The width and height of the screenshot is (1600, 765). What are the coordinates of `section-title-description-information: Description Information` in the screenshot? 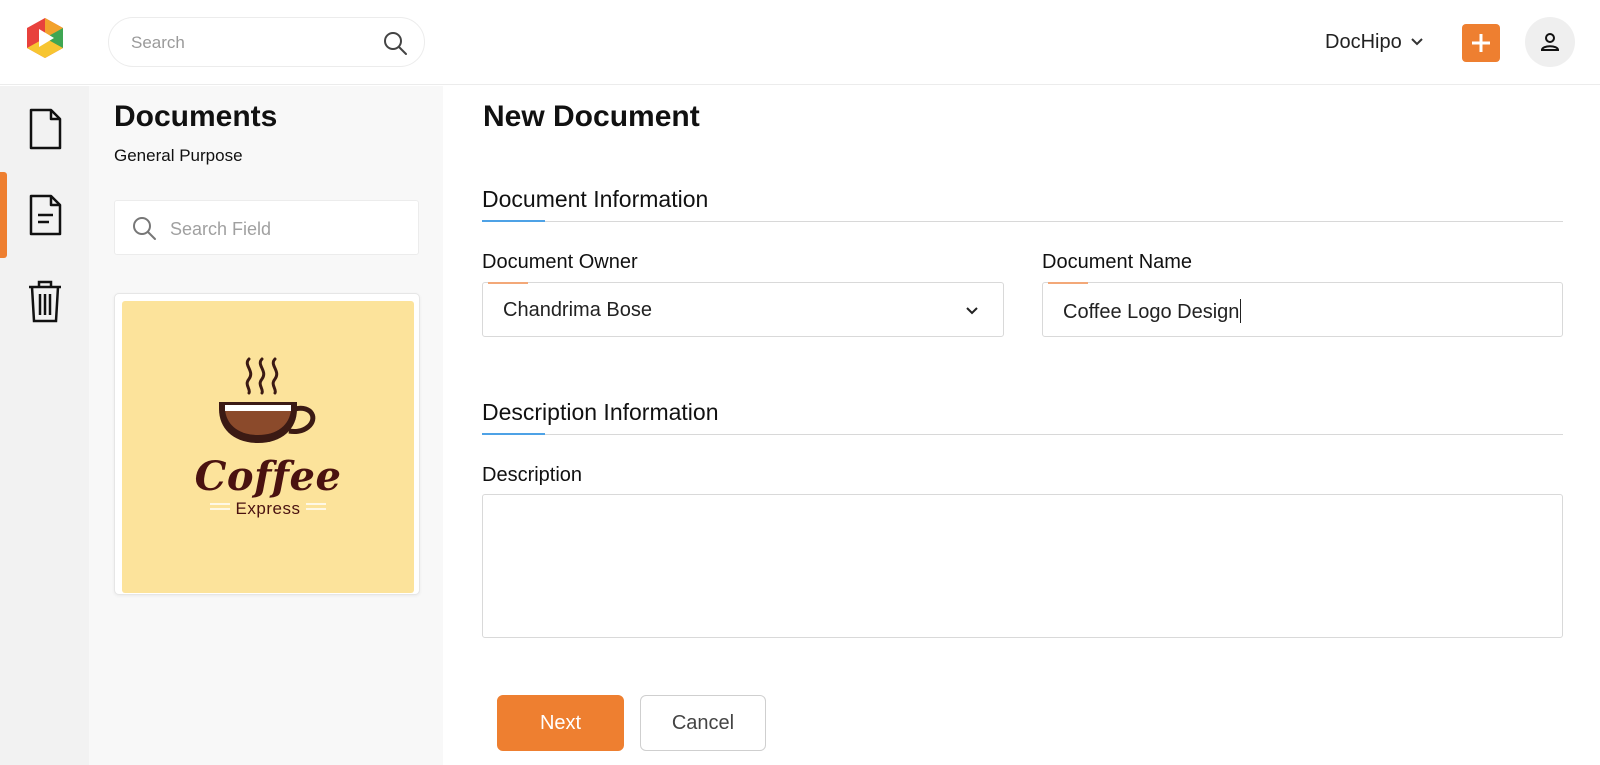 It's located at (600, 412).